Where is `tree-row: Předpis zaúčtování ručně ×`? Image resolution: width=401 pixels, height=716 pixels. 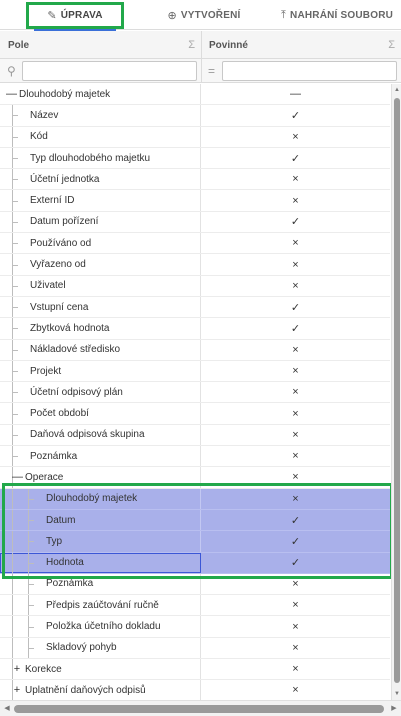 tree-row: Předpis zaúčtování ručně × is located at coordinates (195, 606).